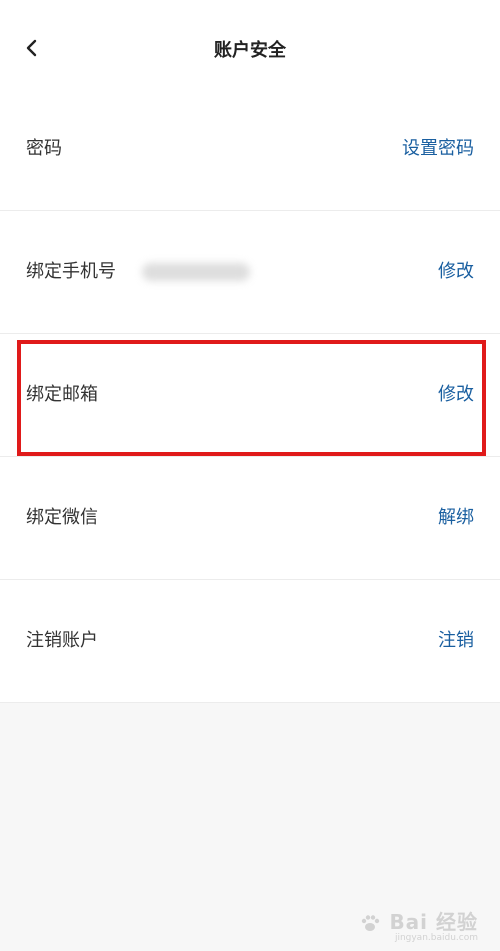 The height and width of the screenshot is (951, 500). What do you see at coordinates (250, 50) in the screenshot?
I see `page-title: 账户安全` at bounding box center [250, 50].